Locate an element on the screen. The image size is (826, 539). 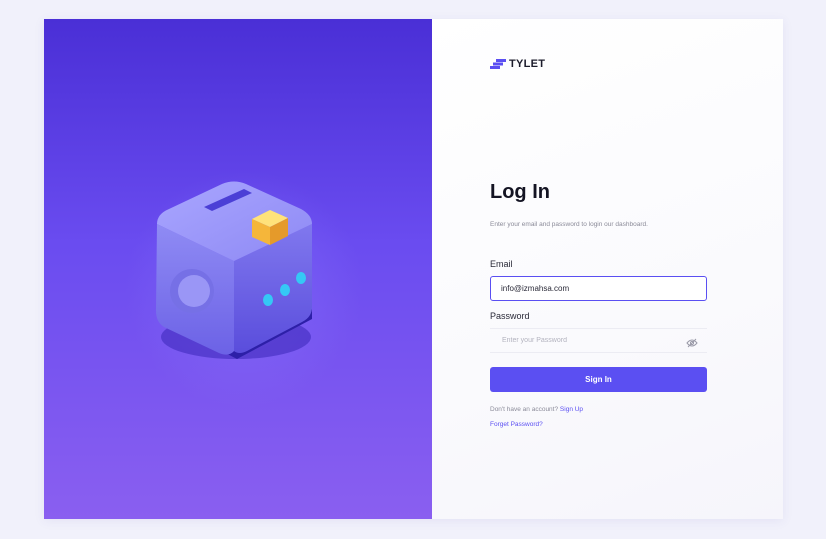
page-title: Log In is located at coordinates (520, 192).